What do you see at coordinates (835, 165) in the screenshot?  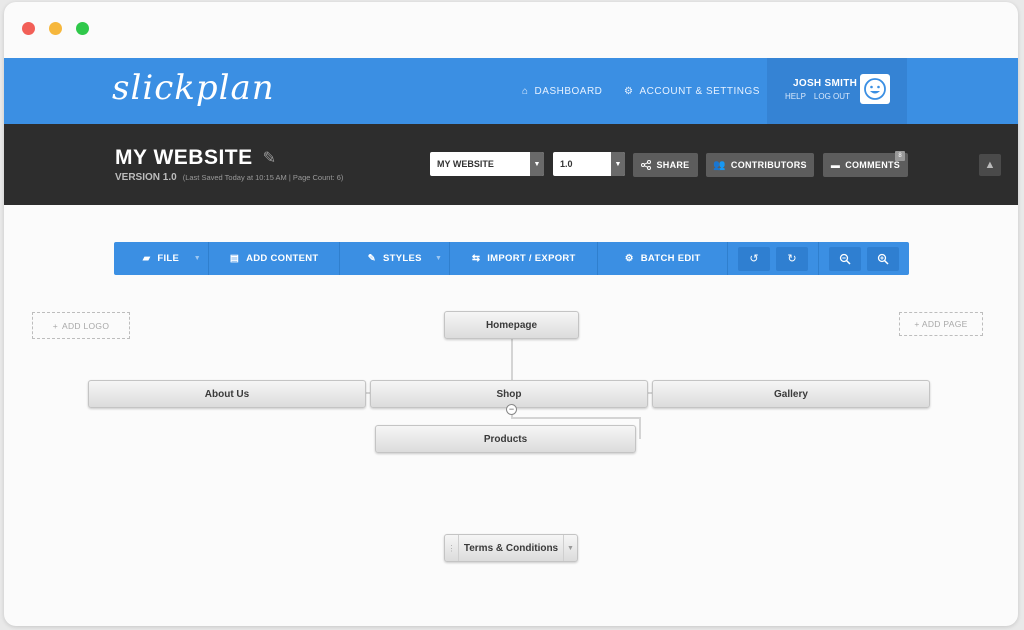 I see `comment-icon: ▬` at bounding box center [835, 165].